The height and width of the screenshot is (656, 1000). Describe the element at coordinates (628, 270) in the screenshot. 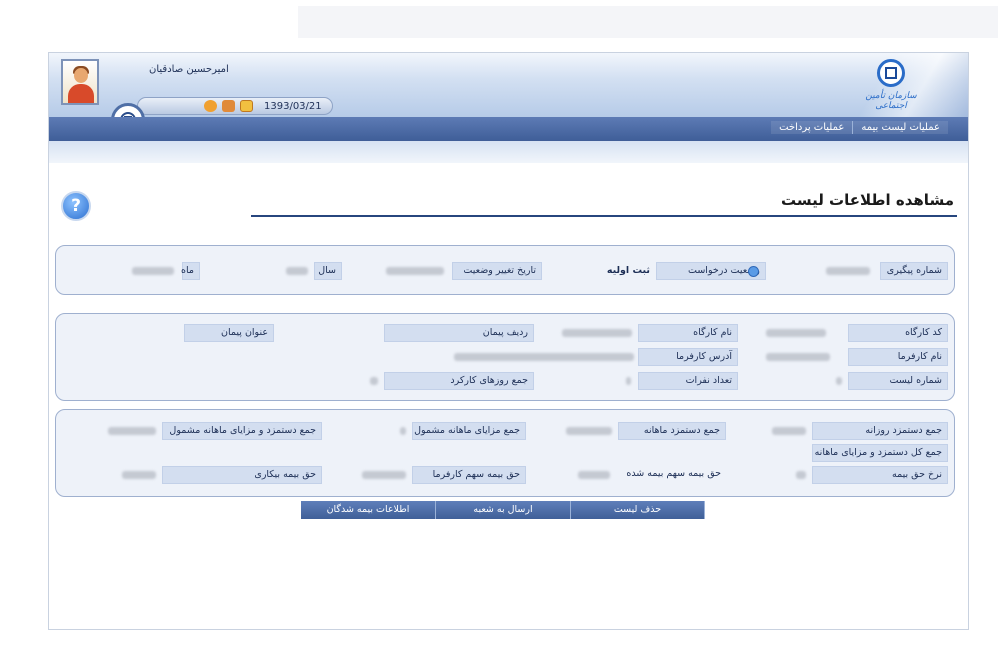

I see `request-status-value: ثبت اولیه` at that location.